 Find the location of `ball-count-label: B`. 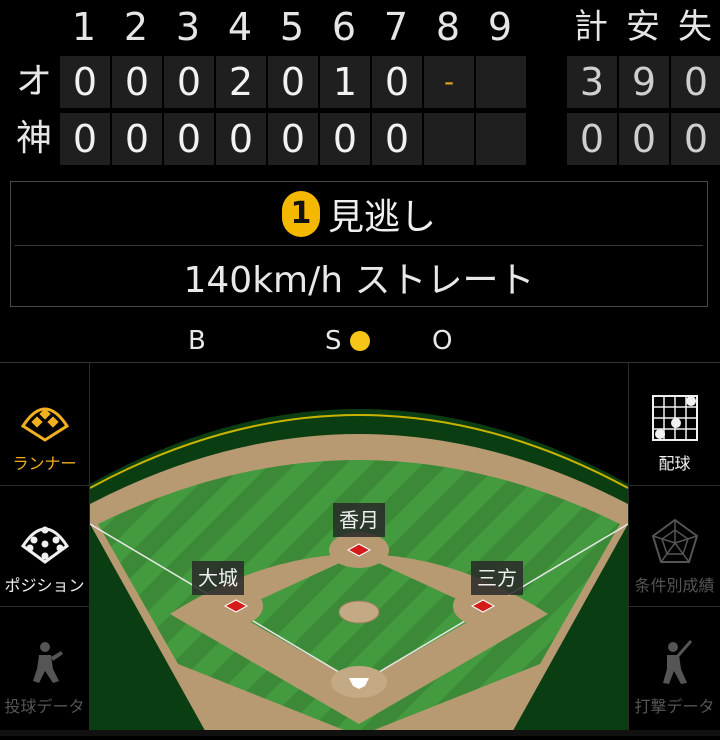

ball-count-label: B is located at coordinates (197, 341).